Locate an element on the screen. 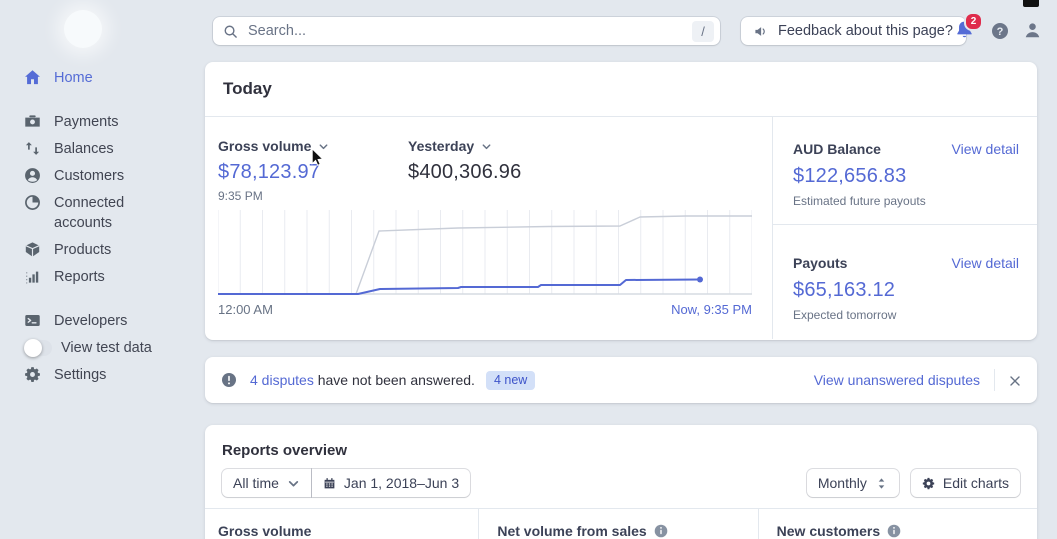  report-column-gross-volume: Gross volume is located at coordinates (341, 524).